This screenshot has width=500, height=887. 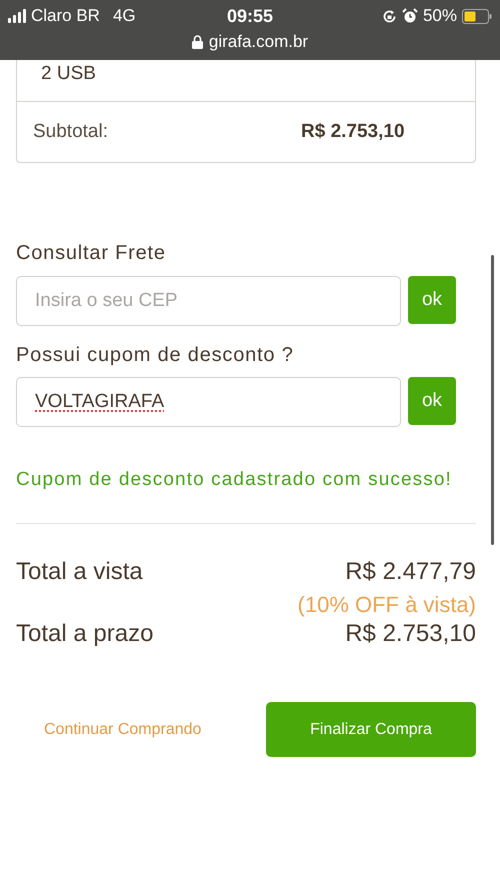 I want to click on scrollbar-thumb, so click(x=492, y=400).